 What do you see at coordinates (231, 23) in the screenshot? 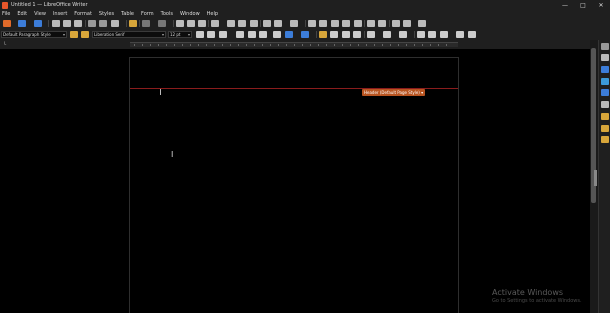
I see `insert-image-icon` at bounding box center [231, 23].